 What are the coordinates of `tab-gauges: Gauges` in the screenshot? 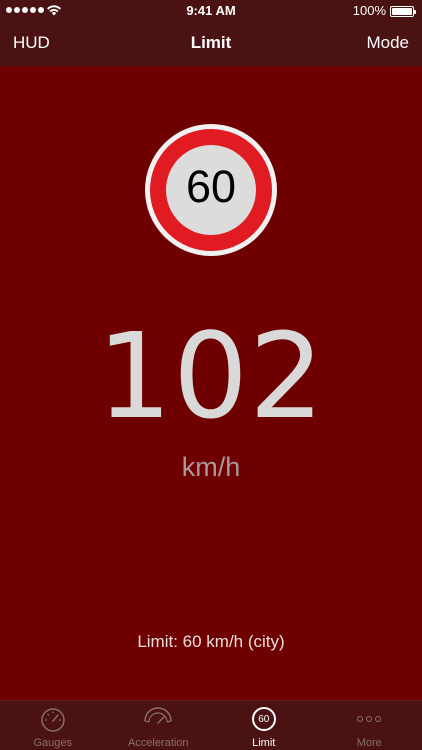 It's located at (53, 725).